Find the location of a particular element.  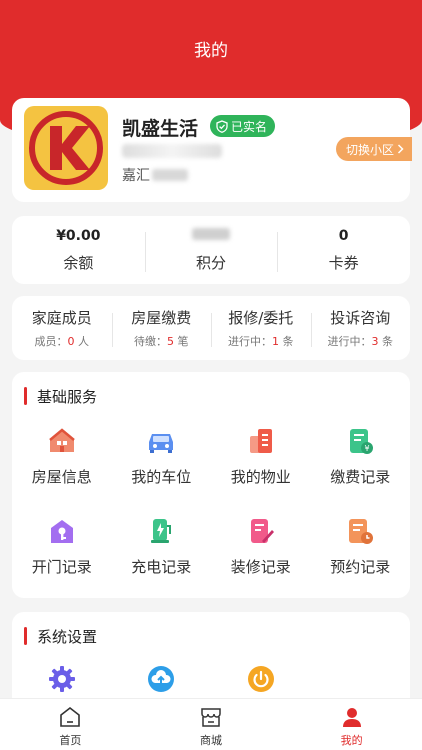

balance-label: 余额 is located at coordinates (78, 262).